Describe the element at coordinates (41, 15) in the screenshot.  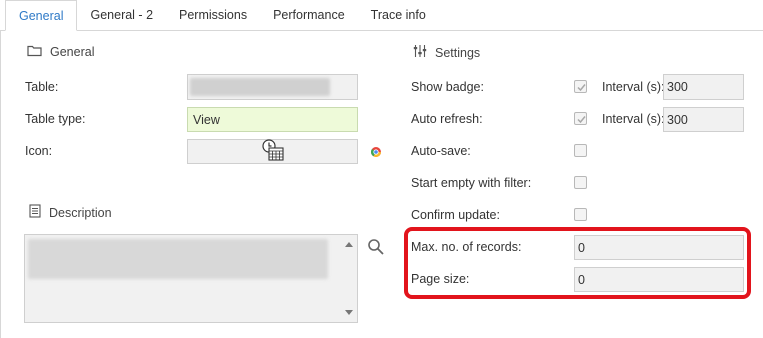
I see `tab-general: General` at that location.